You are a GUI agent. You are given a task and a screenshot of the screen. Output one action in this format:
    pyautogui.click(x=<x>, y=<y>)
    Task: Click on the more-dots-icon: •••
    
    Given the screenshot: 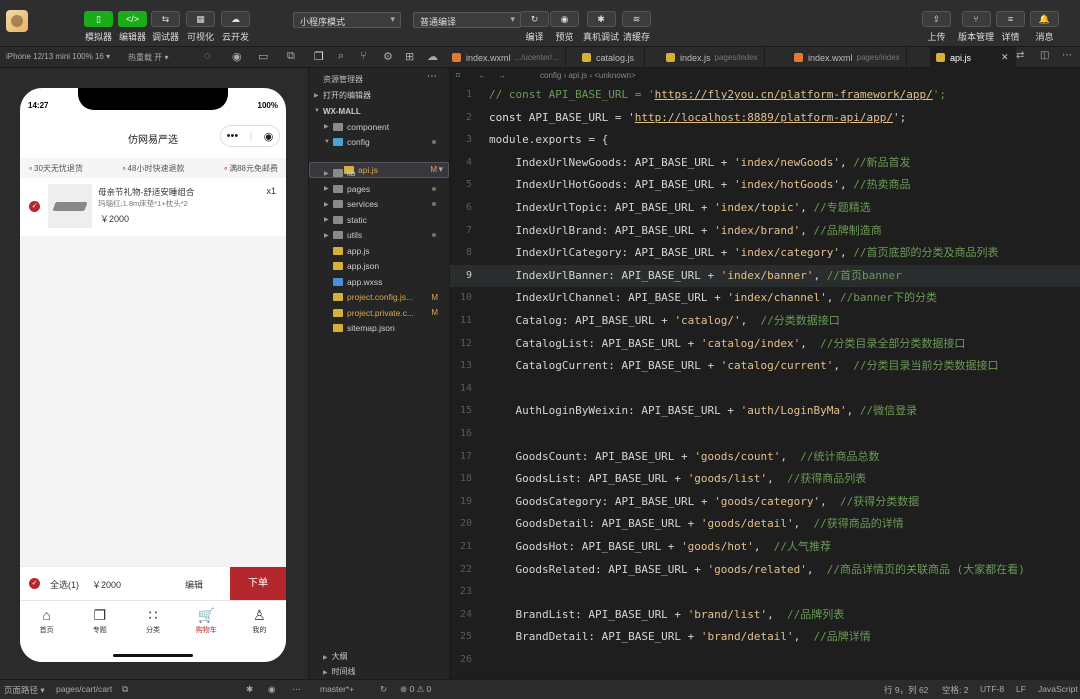 What is the action you would take?
    pyautogui.click(x=233, y=136)
    